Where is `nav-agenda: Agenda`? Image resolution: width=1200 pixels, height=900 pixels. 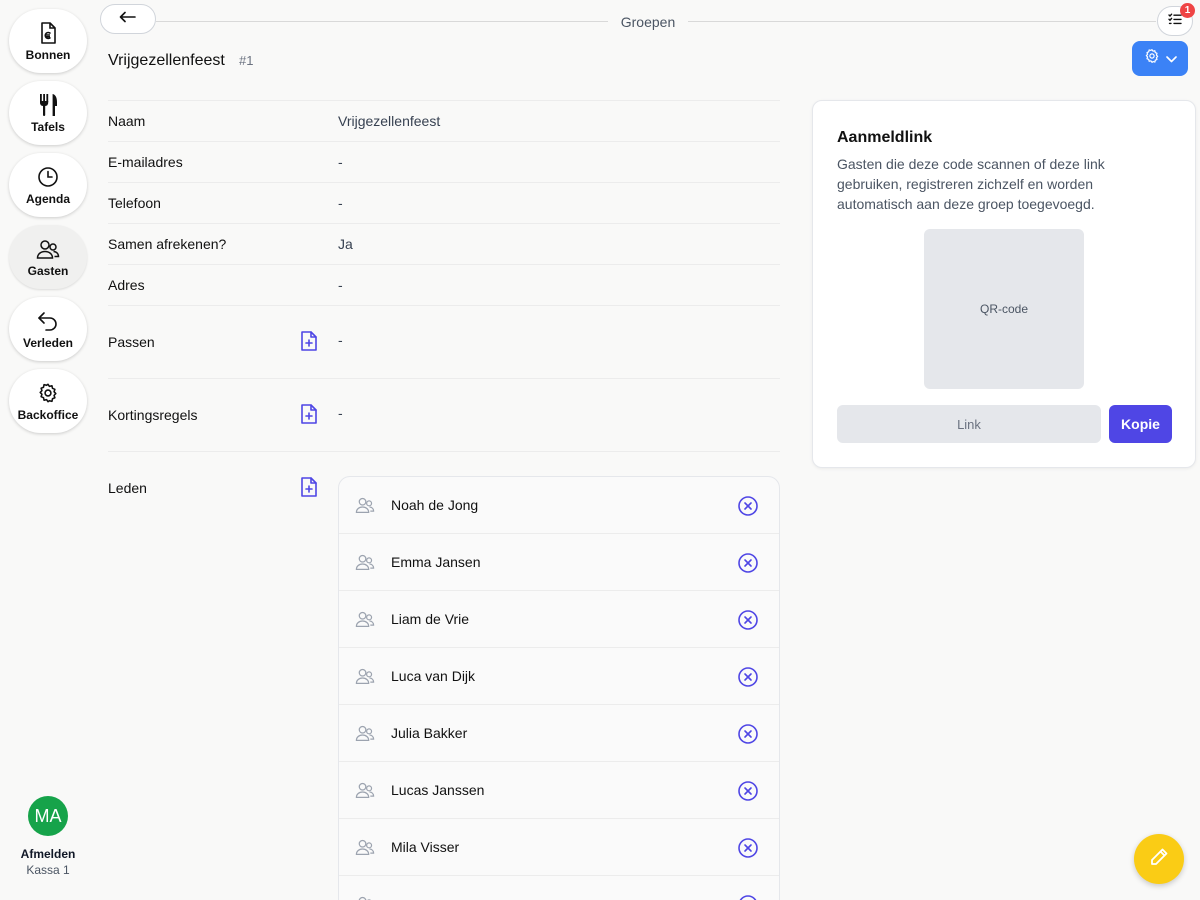
nav-agenda: Agenda is located at coordinates (48, 185).